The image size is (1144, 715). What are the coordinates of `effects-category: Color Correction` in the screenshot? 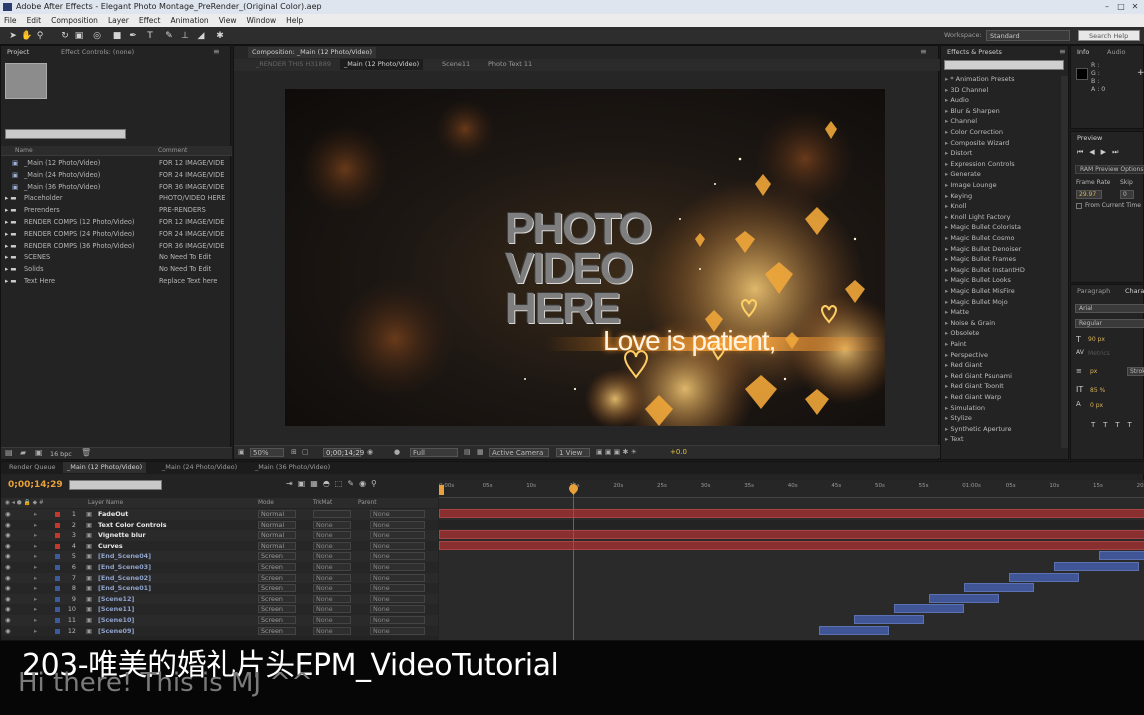 It's located at (974, 132).